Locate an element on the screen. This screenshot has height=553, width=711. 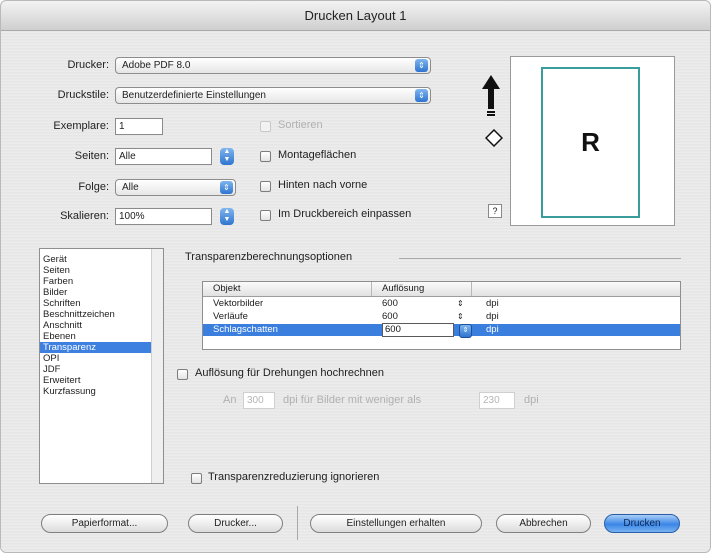
at-resolution-input: 300 is located at coordinates (259, 400).